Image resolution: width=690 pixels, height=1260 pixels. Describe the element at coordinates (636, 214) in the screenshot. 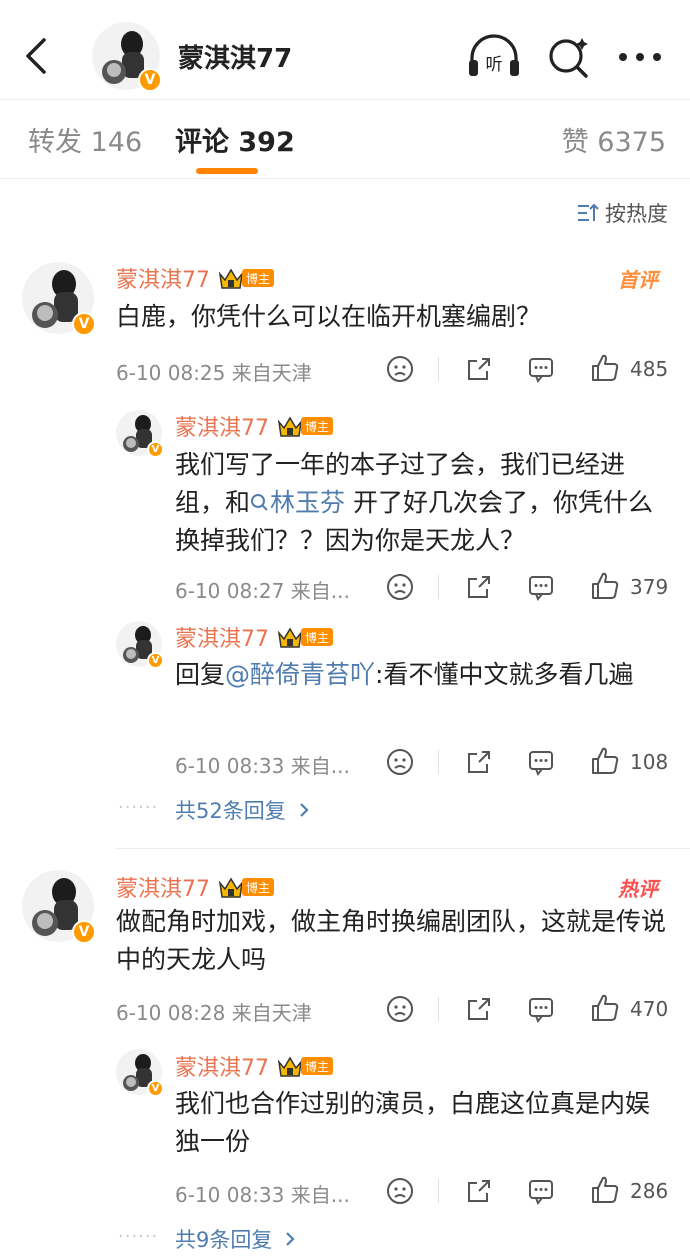

I see `sort-label: 按热度` at that location.